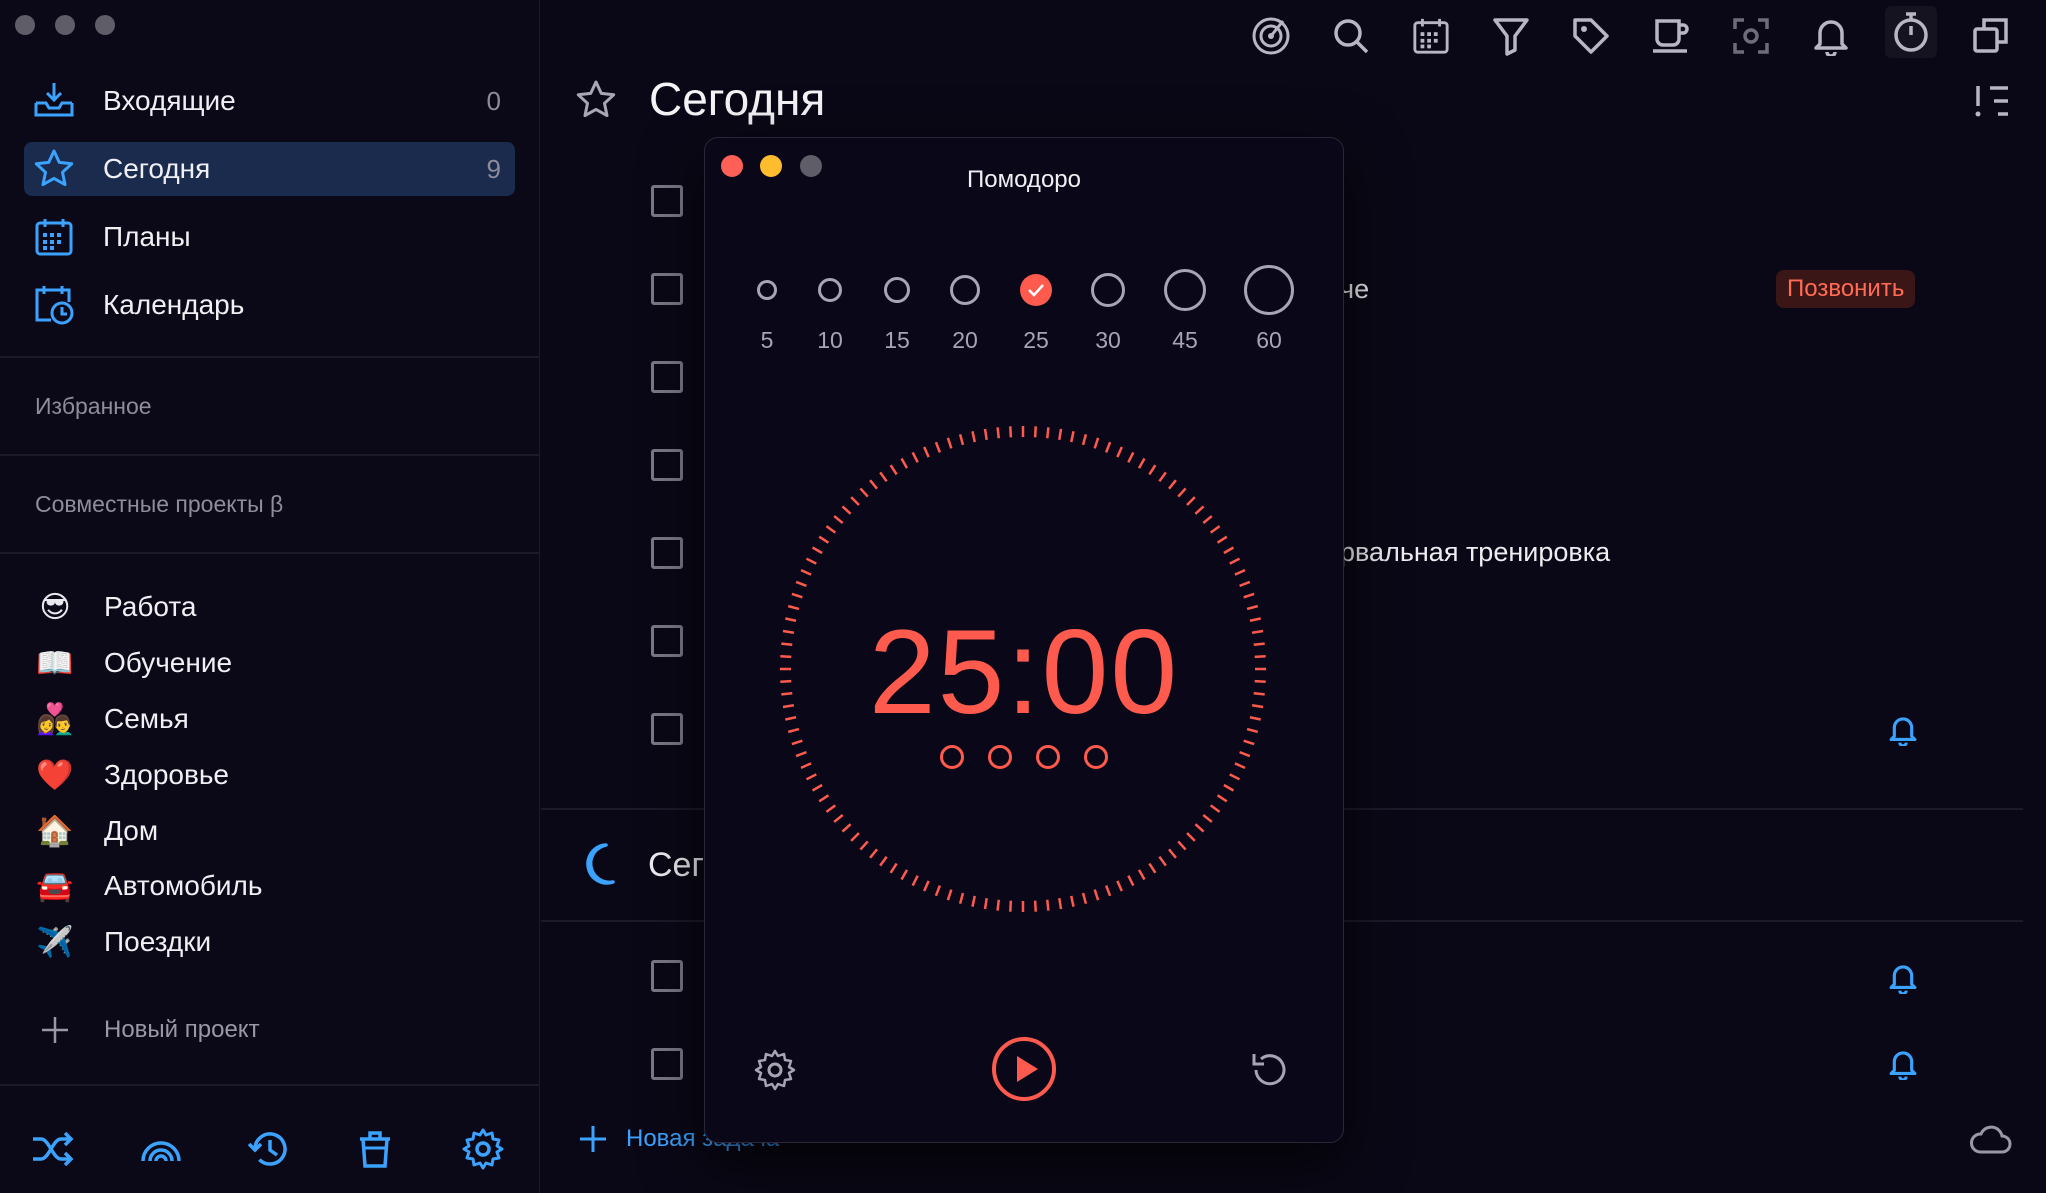 This screenshot has width=2046, height=1193. Describe the element at coordinates (161, 1149) in the screenshot. I see `wireless-sync-icon` at that location.